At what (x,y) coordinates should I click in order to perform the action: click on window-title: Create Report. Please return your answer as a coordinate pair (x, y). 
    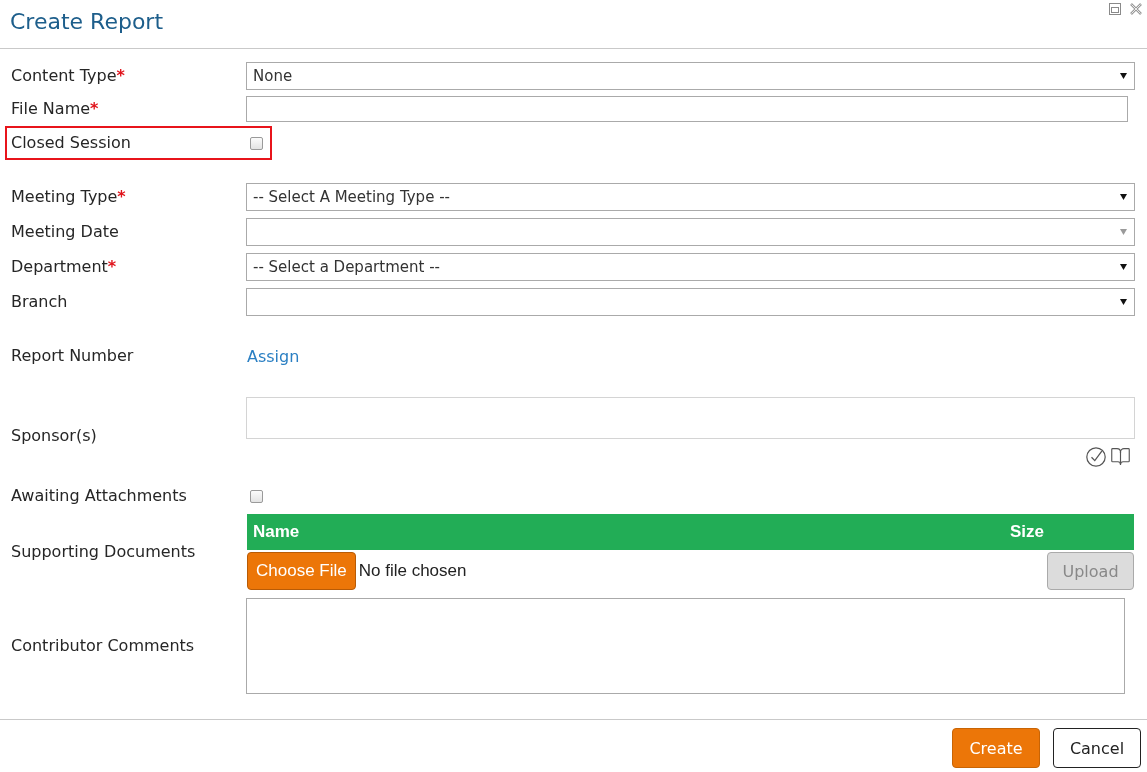
    Looking at the image, I should click on (87, 22).